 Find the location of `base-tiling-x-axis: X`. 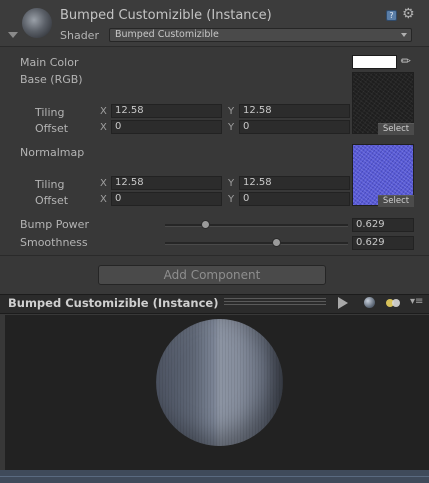

base-tiling-x-axis: X is located at coordinates (103, 111).